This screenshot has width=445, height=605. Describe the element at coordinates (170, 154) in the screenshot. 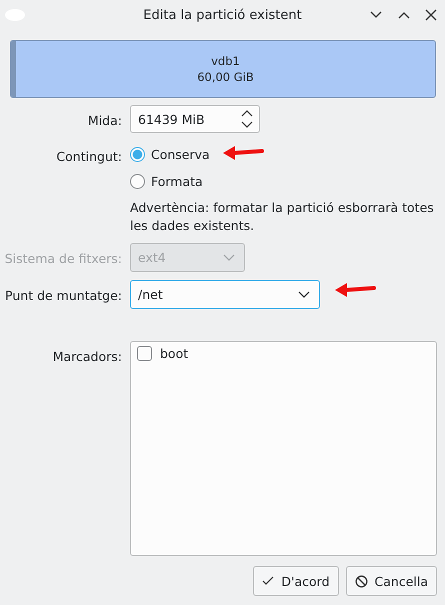

I see `radio-option: Conserva` at that location.